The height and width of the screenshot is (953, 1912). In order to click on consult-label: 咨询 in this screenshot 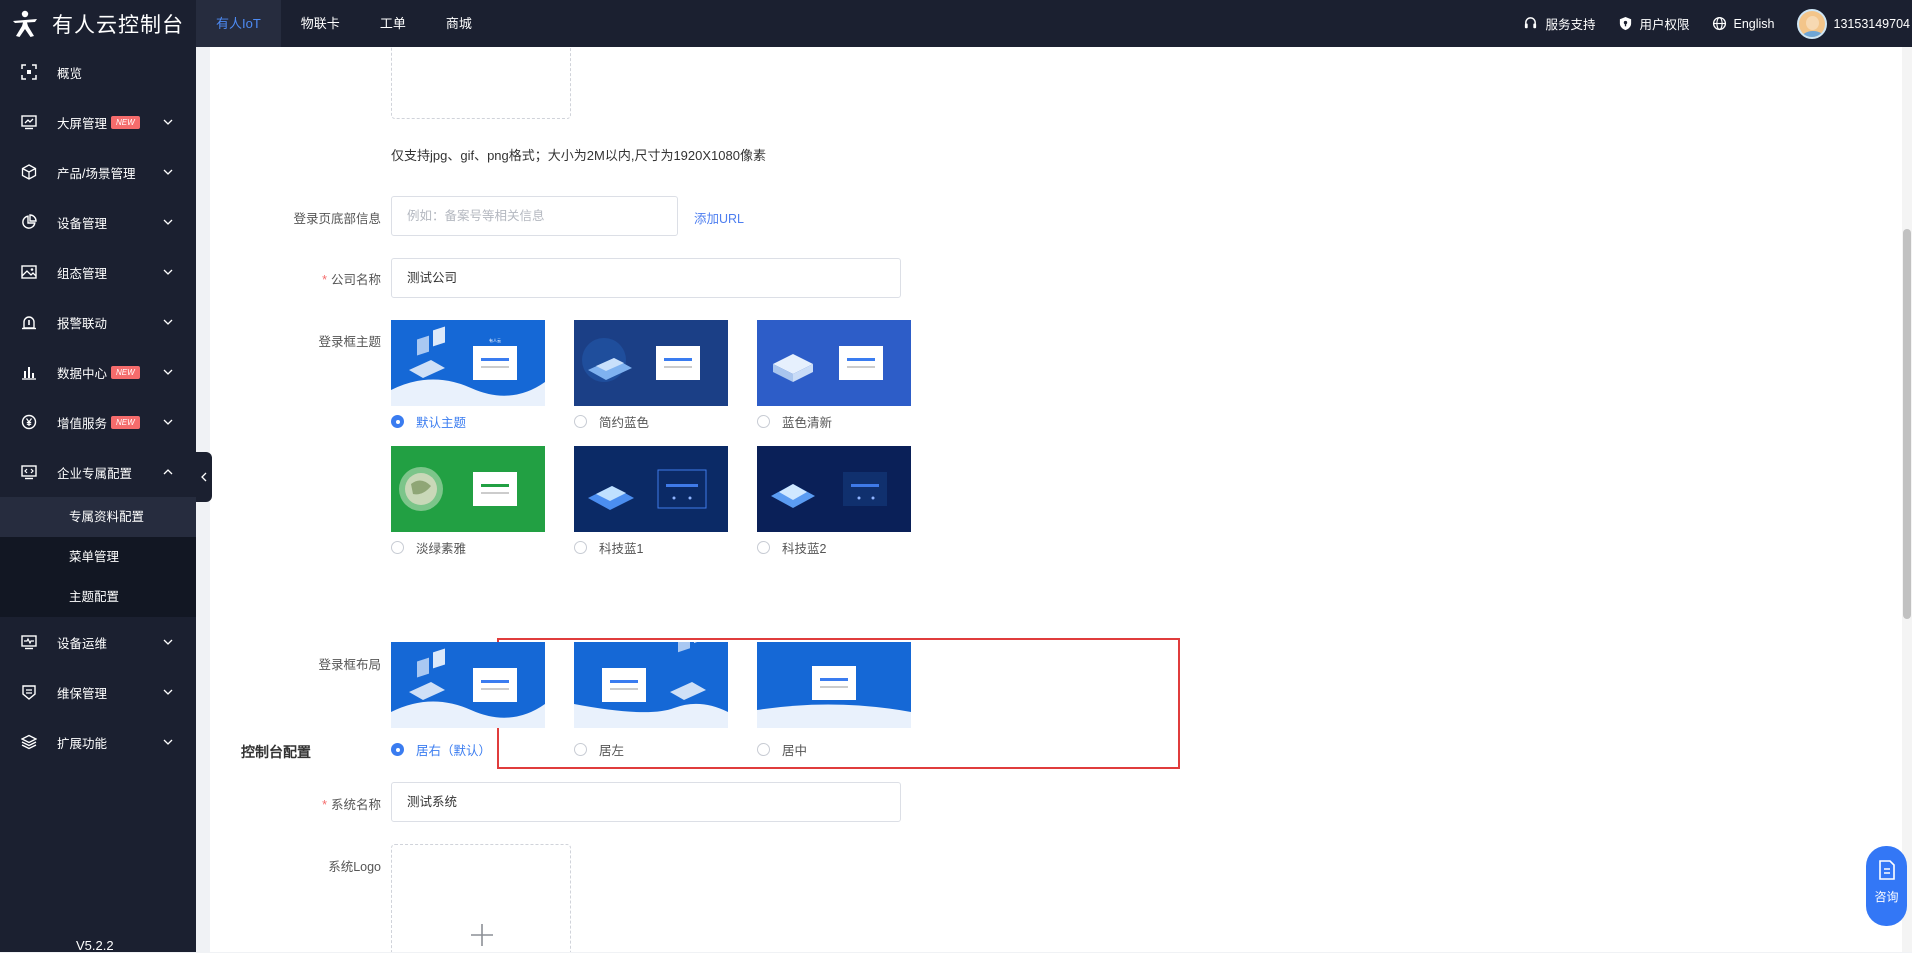, I will do `click(1886, 897)`.